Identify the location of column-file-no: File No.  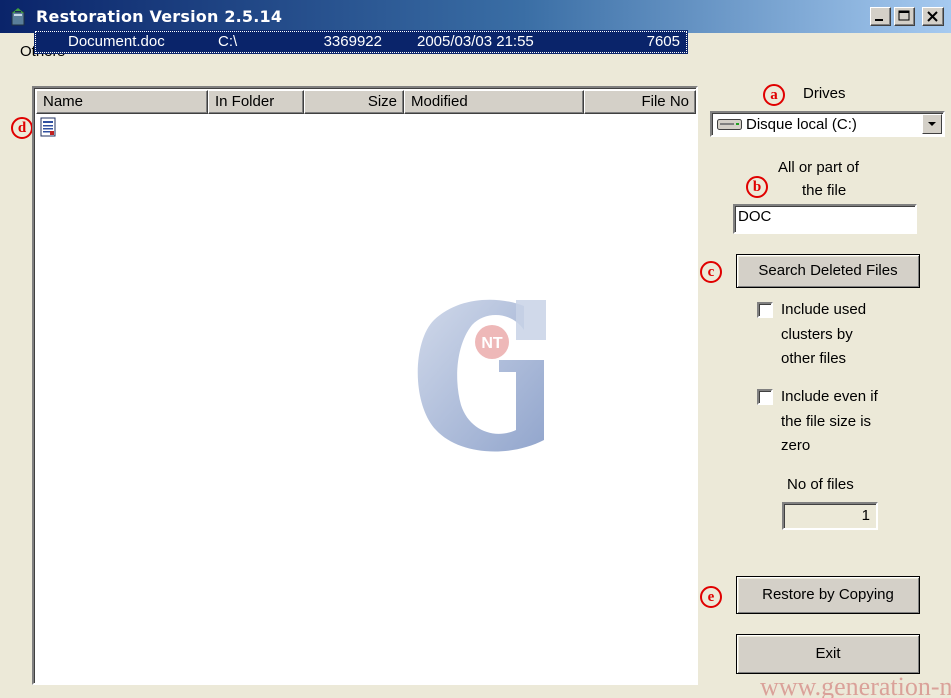
(640, 102).